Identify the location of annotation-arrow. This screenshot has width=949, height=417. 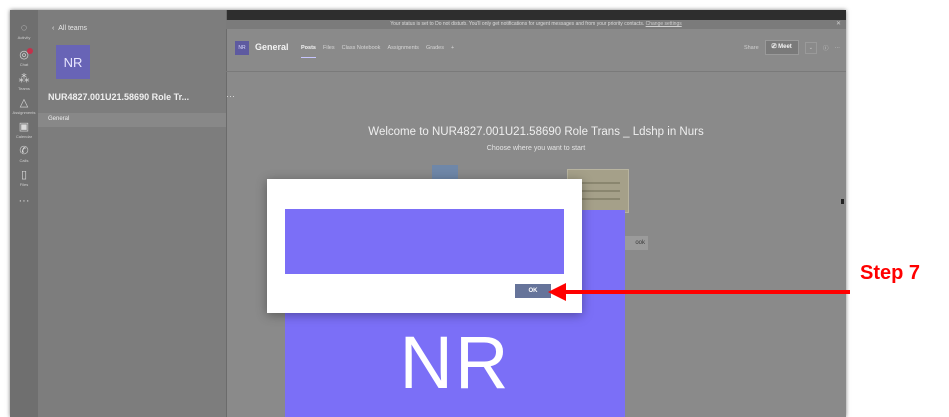
(699, 292).